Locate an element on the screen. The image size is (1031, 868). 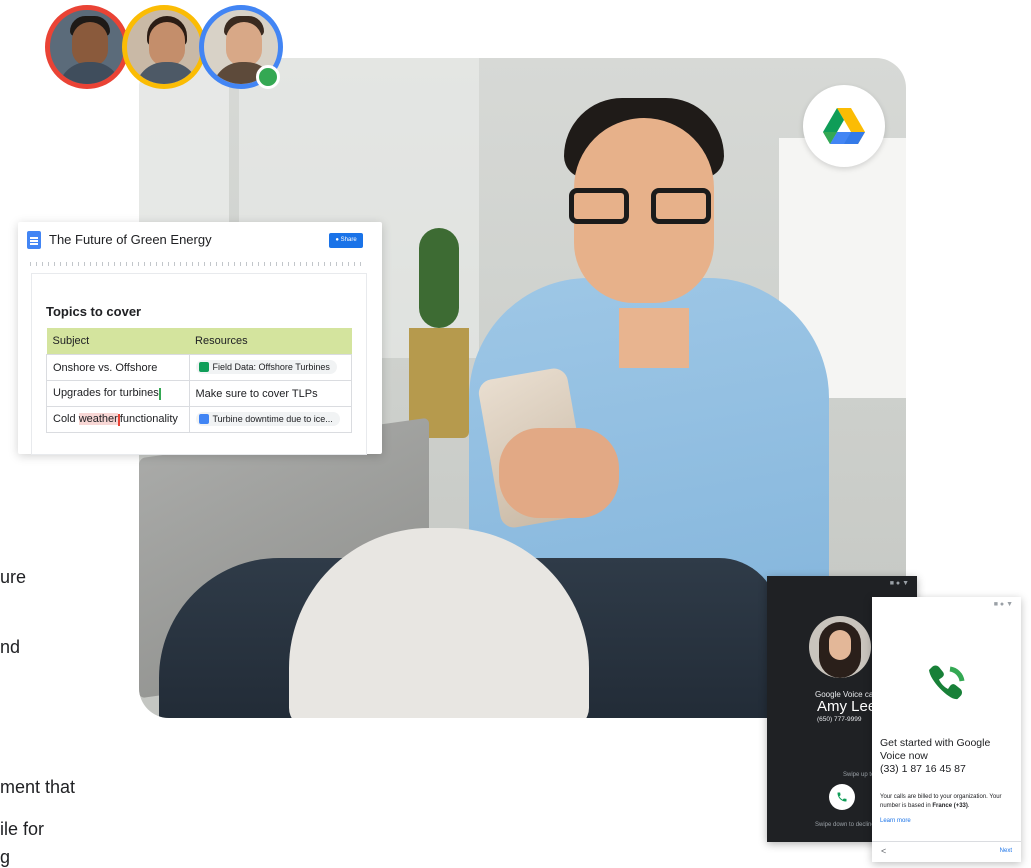
google-sheets-icon is located at coordinates (203, 367).